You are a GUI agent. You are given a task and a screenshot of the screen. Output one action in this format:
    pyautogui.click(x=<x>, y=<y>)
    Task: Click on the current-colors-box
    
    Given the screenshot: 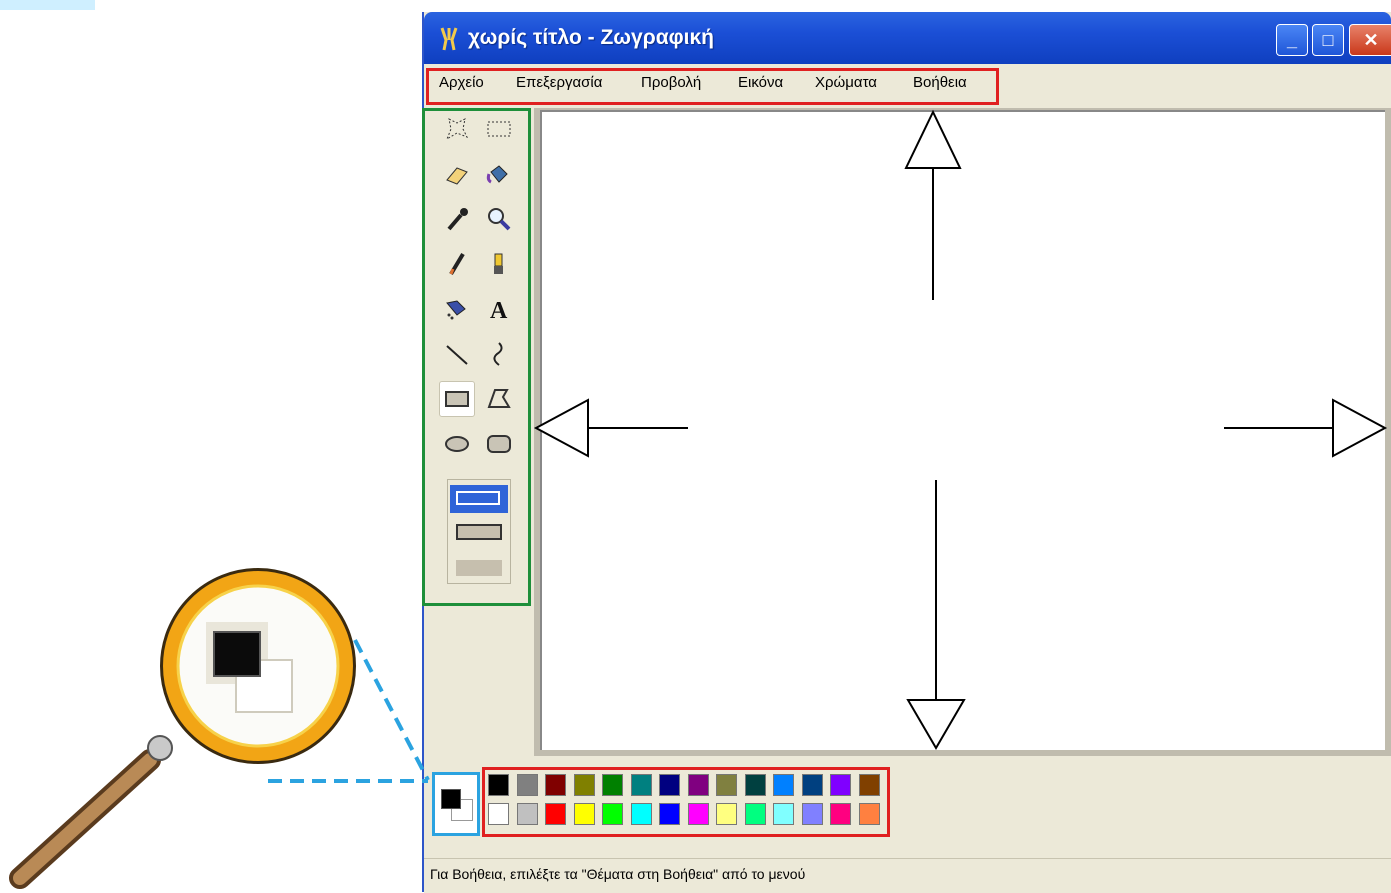 What is the action you would take?
    pyautogui.click(x=456, y=804)
    